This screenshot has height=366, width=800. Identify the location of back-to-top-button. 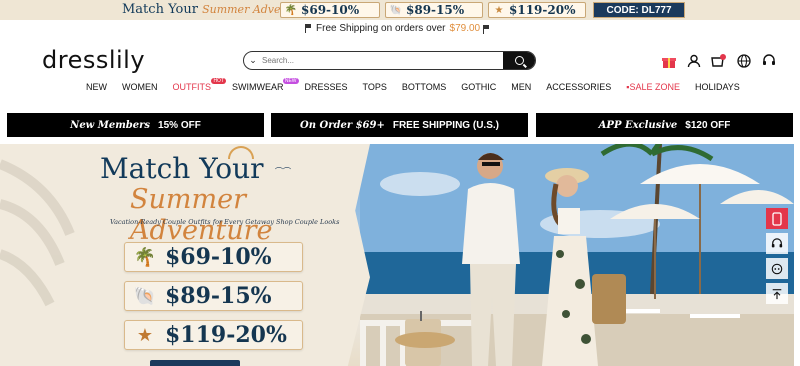
(777, 293).